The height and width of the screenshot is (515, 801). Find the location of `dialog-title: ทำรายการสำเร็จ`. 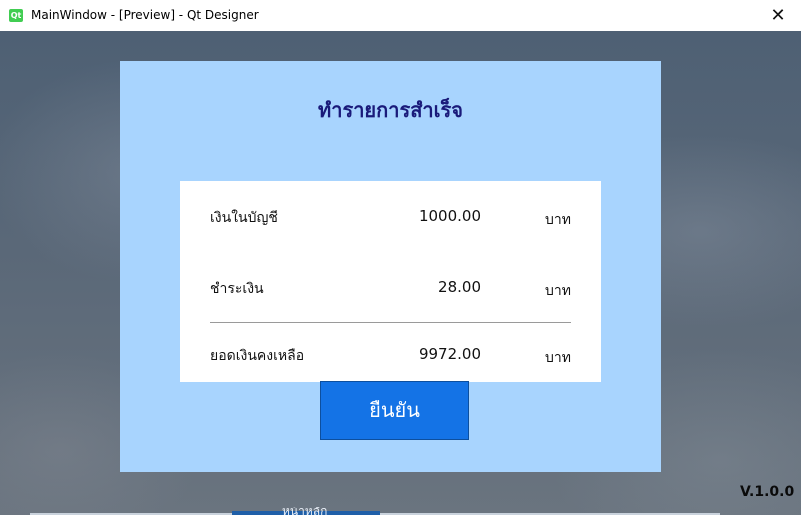

dialog-title: ทำรายการสำเร็จ is located at coordinates (390, 110).